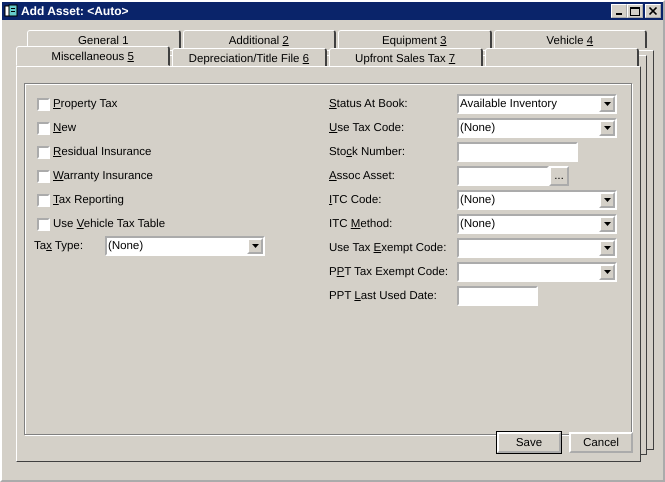 This screenshot has width=665, height=482. Describe the element at coordinates (537, 104) in the screenshot. I see `dropdown: Available Inventory` at that location.